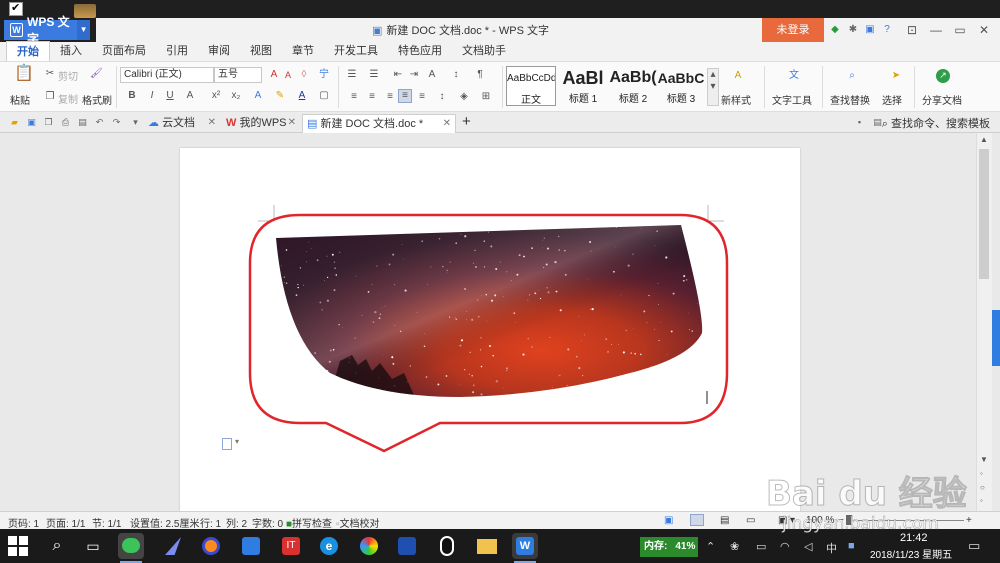  Describe the element at coordinates (28, 51) in the screenshot. I see `tab-home: 开始` at that location.